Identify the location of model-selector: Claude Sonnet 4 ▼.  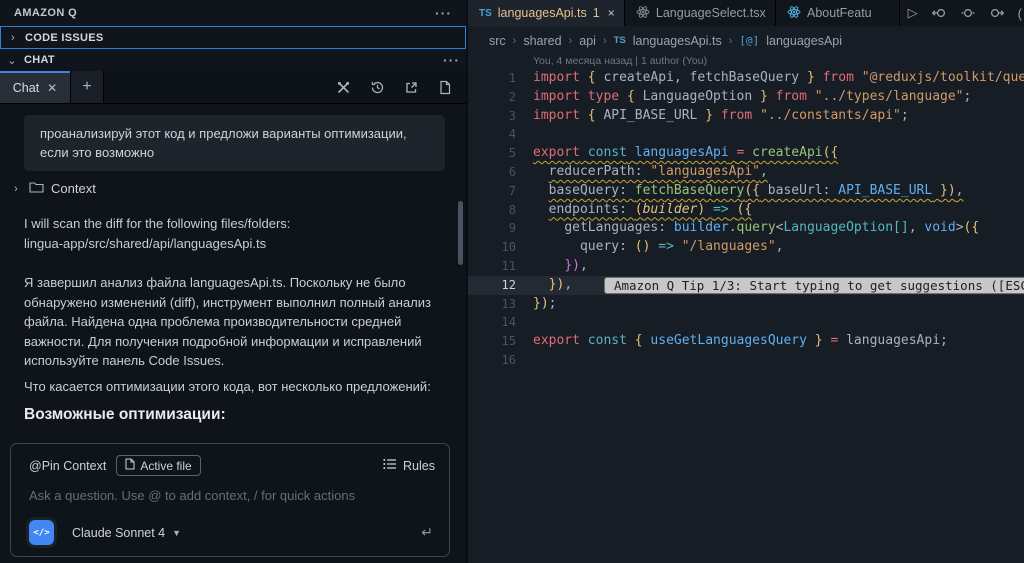
(126, 533).